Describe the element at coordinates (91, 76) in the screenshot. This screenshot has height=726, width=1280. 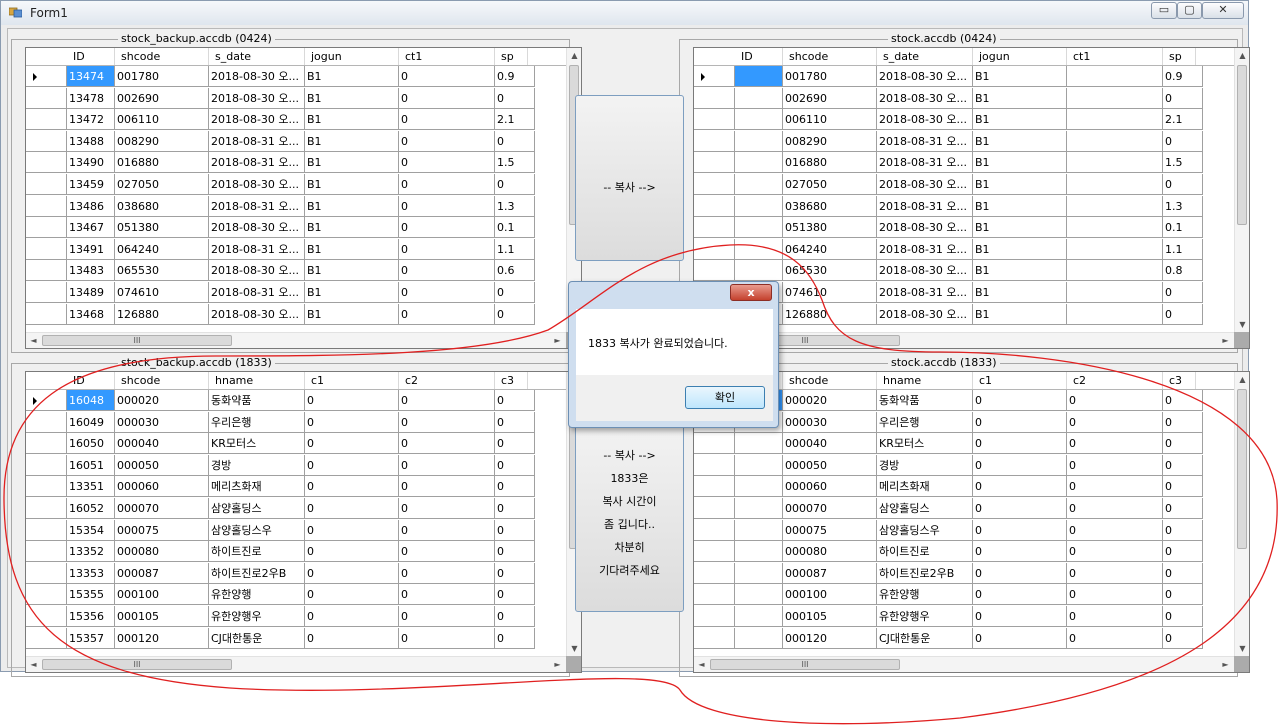
I see `table-cell: 13474` at that location.